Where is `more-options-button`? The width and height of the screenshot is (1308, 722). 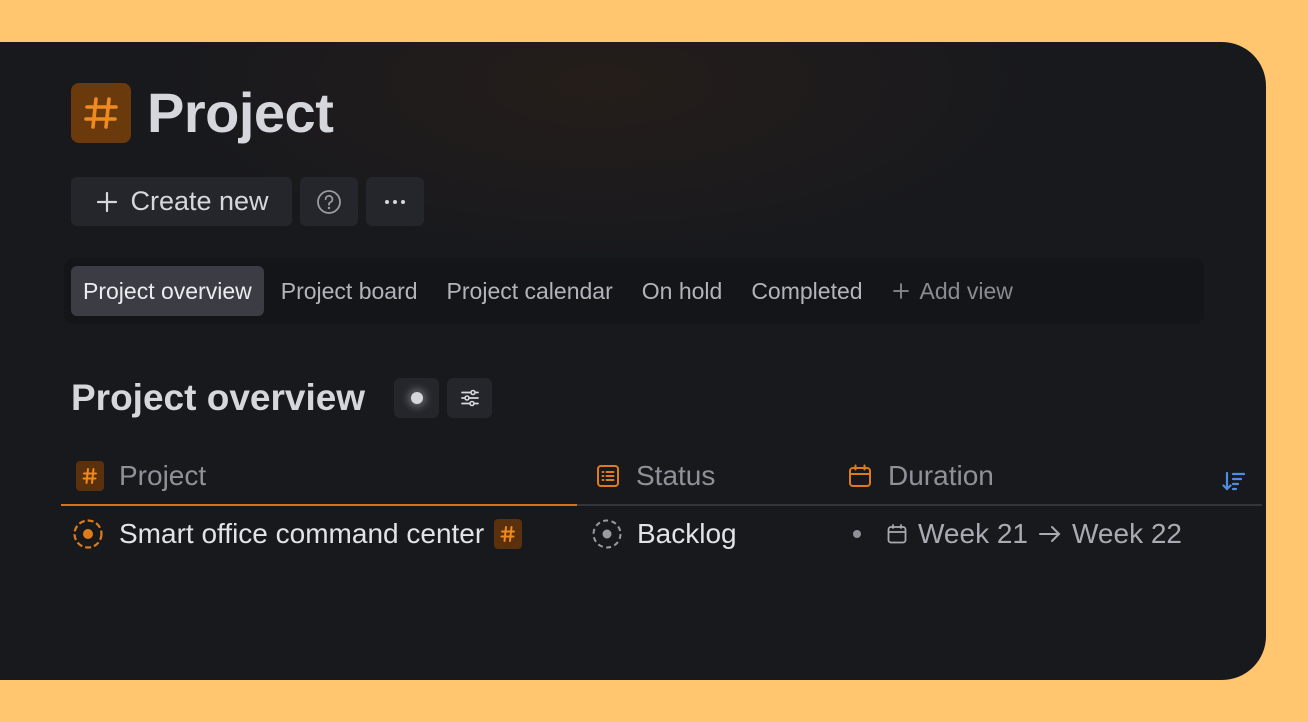
more-options-button is located at coordinates (395, 201).